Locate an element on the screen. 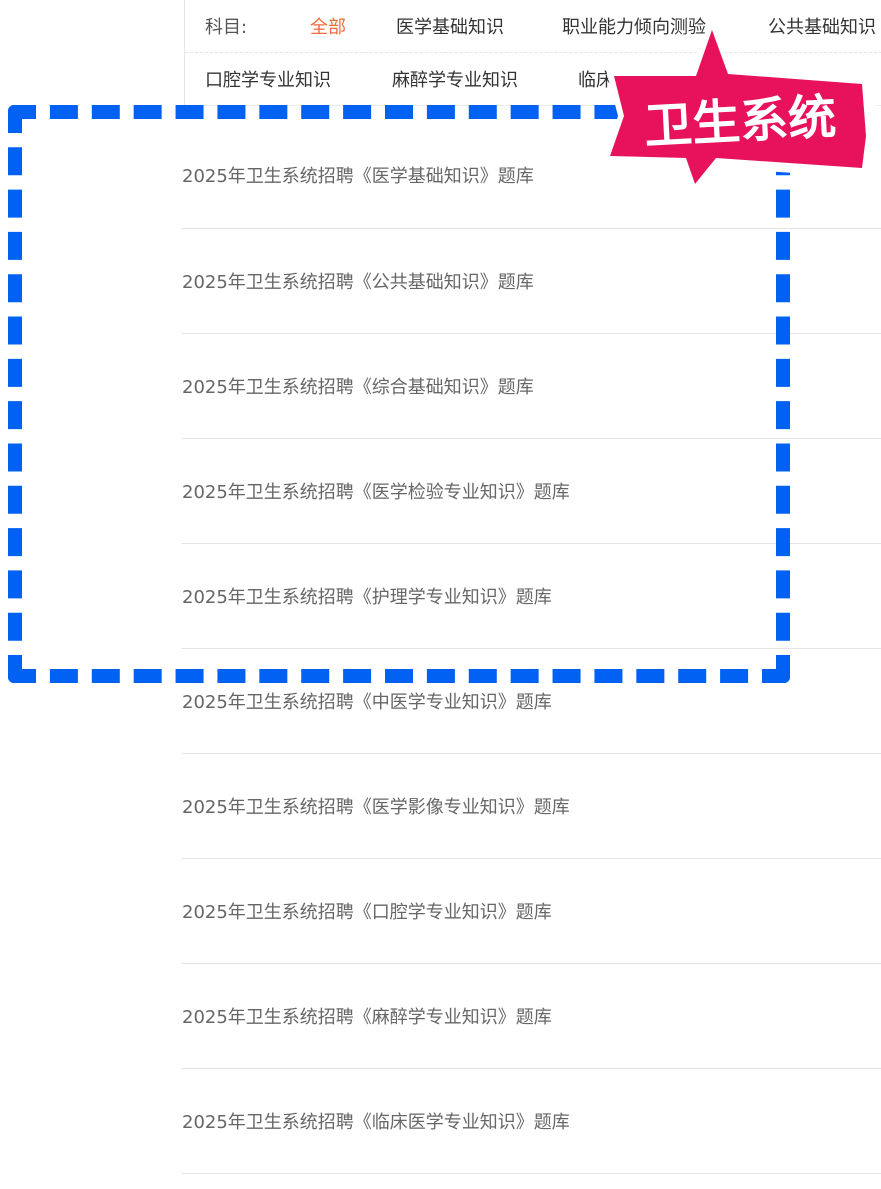 Image resolution: width=881 pixels, height=1189 pixels. list-item: 2025年卫生系统招聘《公共基础知识》题库 is located at coordinates (531, 281).